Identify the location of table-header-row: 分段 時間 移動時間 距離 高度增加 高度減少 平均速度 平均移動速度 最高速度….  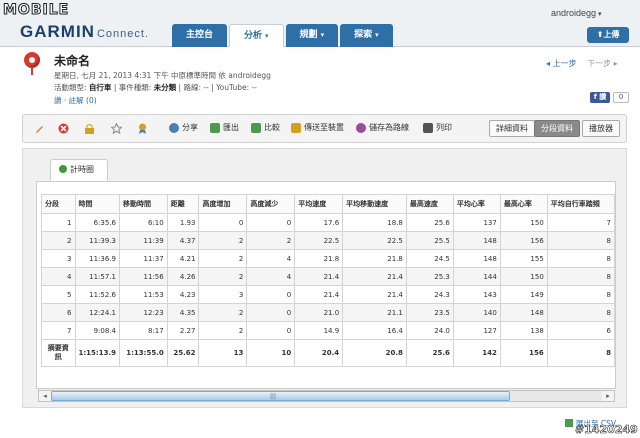
(328, 204).